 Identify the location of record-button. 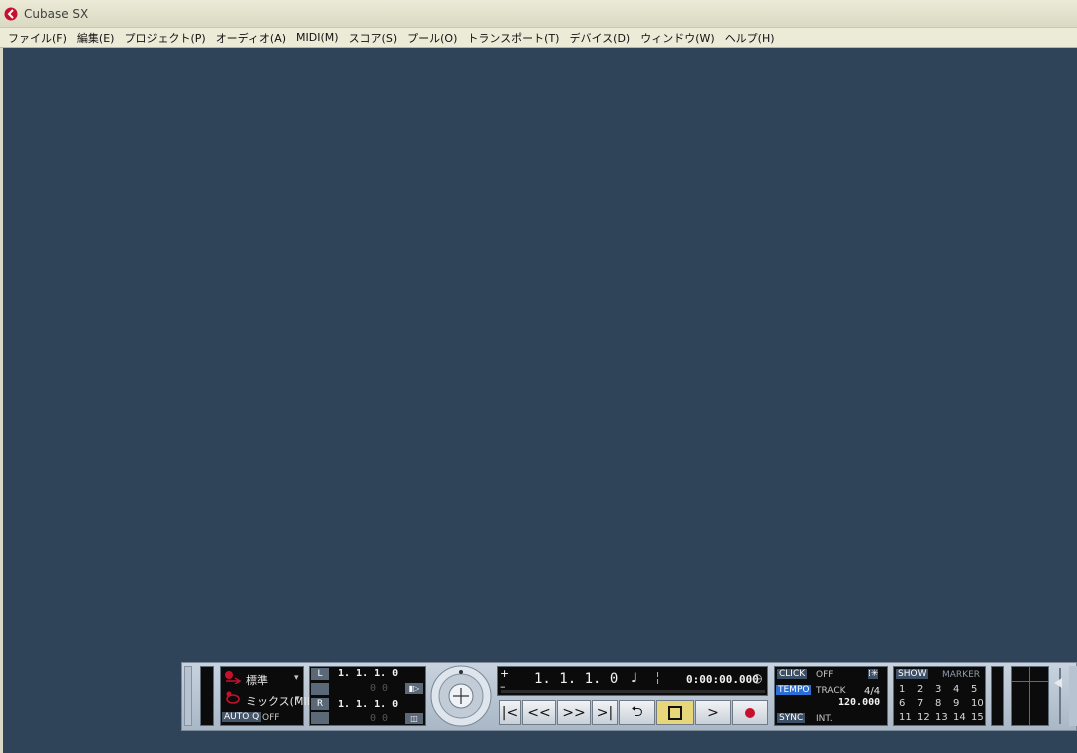
(750, 712).